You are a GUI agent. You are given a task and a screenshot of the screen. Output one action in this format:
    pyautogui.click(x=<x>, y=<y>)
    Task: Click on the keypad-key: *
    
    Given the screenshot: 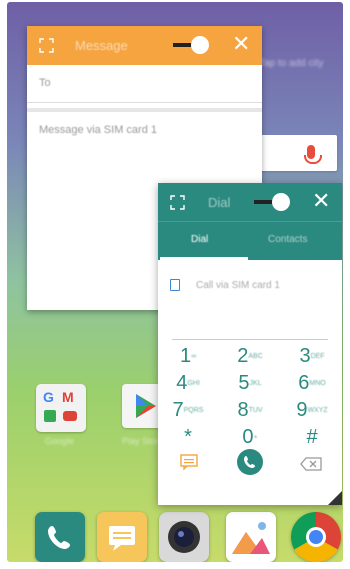 What is the action you would take?
    pyautogui.click(x=188, y=437)
    